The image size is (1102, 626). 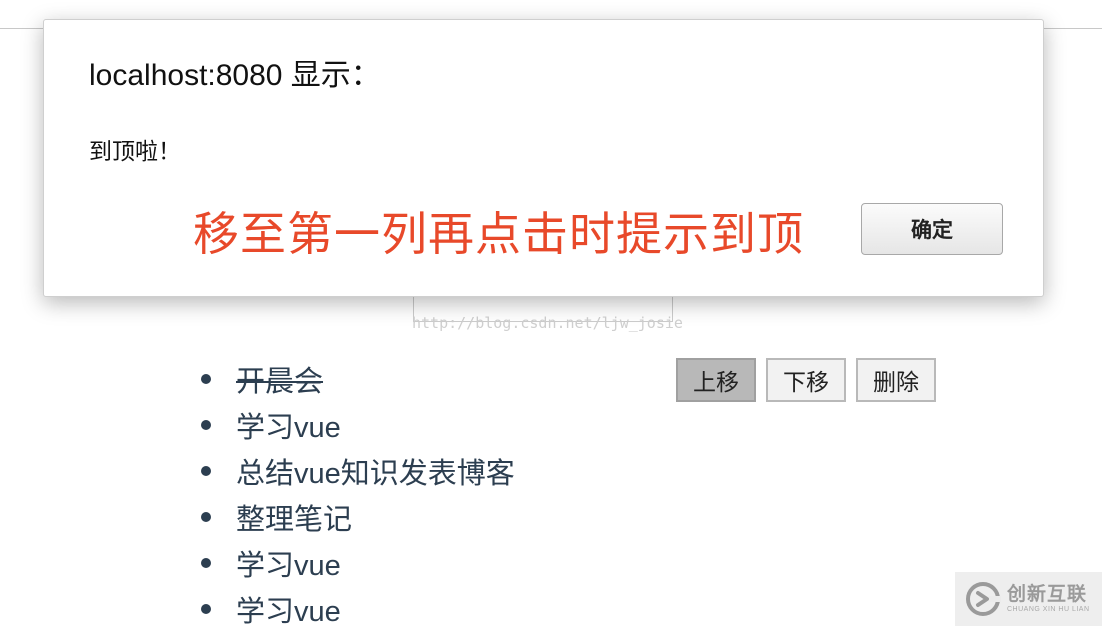 I want to click on todo-item: 开晨会, so click(x=357, y=379).